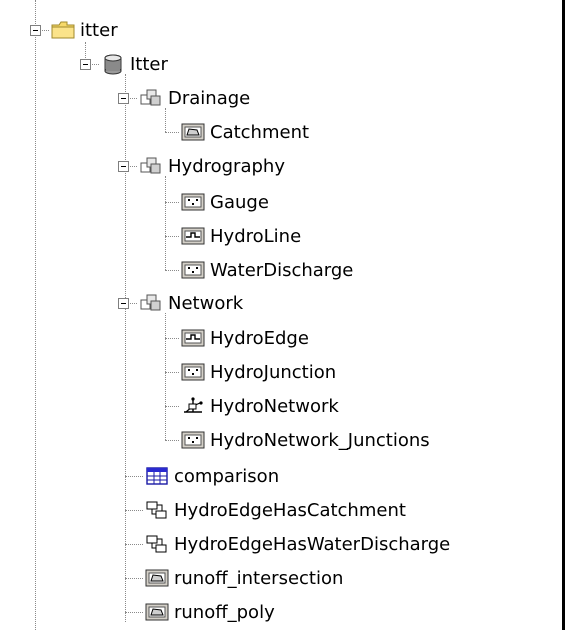 Image resolution: width=571 pixels, height=630 pixels. Describe the element at coordinates (290, 510) in the screenshot. I see `tree-node-label: HydroEdgeHasCatchment` at that location.